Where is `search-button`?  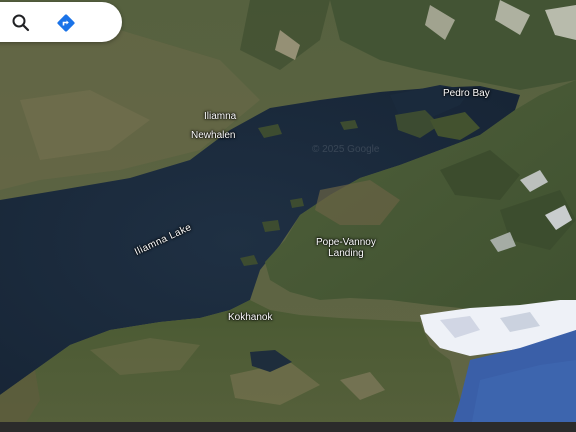
search-button is located at coordinates (21, 23).